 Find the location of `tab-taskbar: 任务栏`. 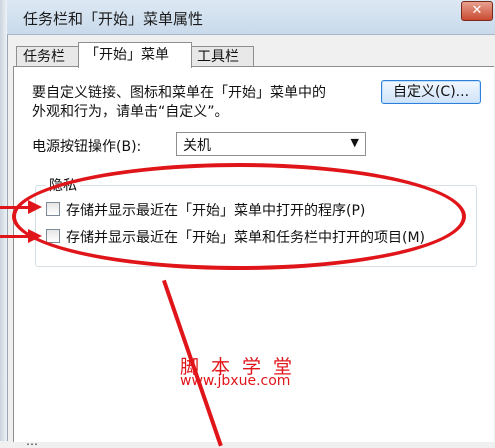

tab-taskbar: 任务栏 is located at coordinates (48, 56).